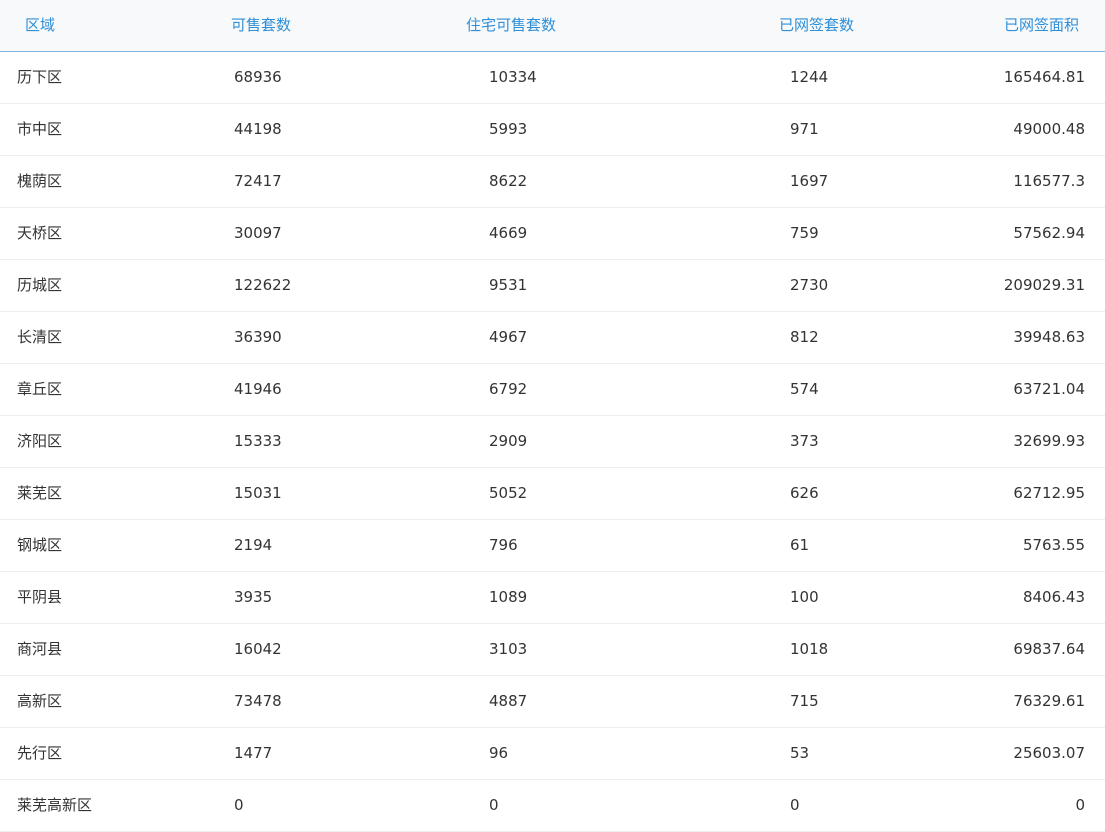  I want to click on cell-region: 历下区, so click(40, 77).